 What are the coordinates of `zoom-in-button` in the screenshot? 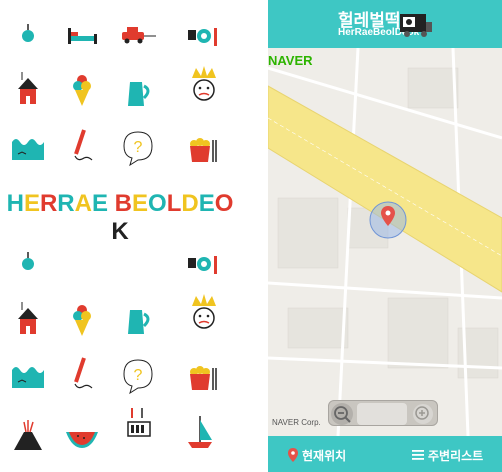 It's located at (423, 414).